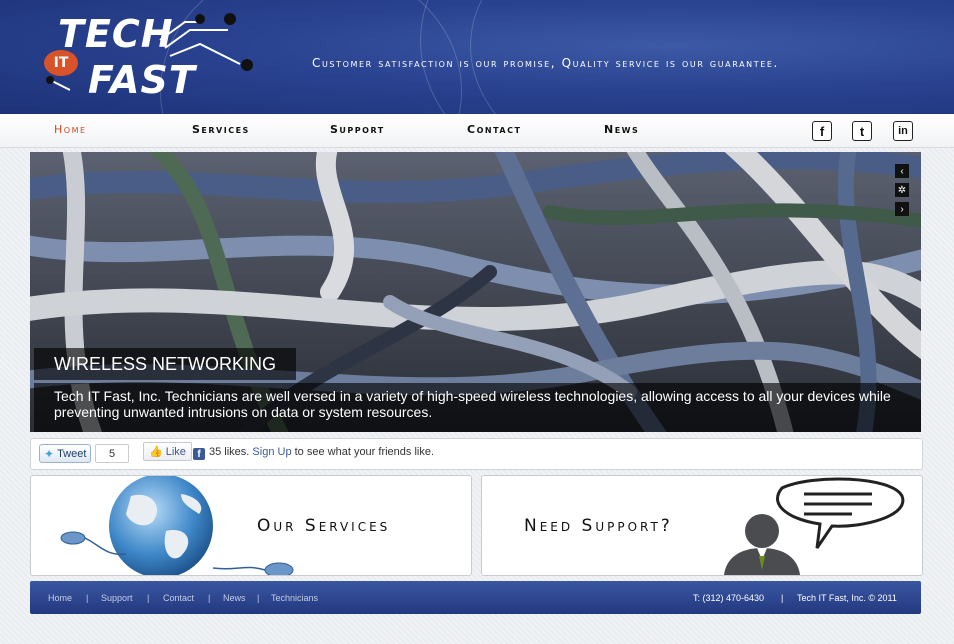 The width and height of the screenshot is (954, 644). What do you see at coordinates (156, 452) in the screenshot?
I see `thumbs-up-icon: 👍` at bounding box center [156, 452].